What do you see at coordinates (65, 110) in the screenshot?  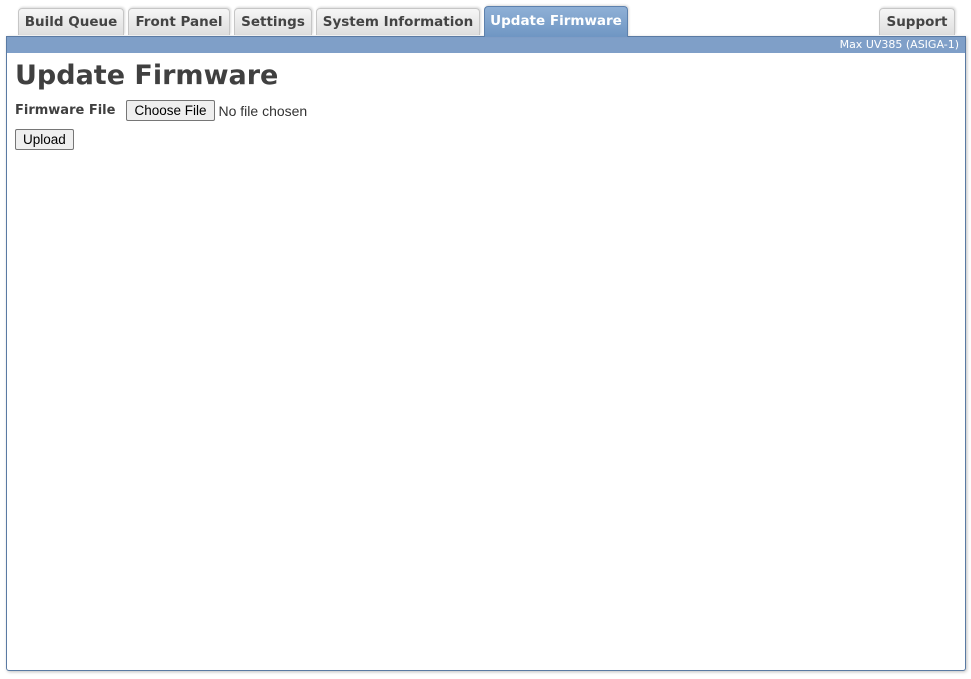 I see `firmware-file-label: Firmware File` at bounding box center [65, 110].